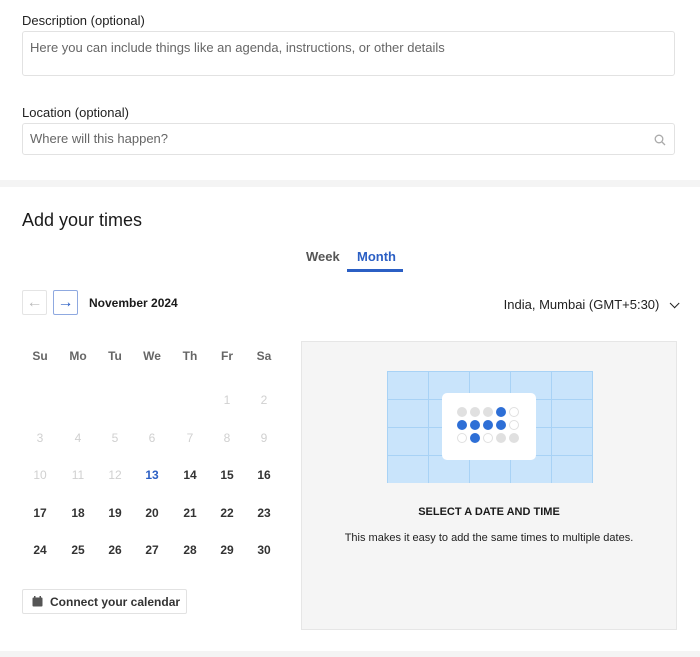 This screenshot has height=657, width=700. I want to click on calendar-day: 13, so click(152, 475).